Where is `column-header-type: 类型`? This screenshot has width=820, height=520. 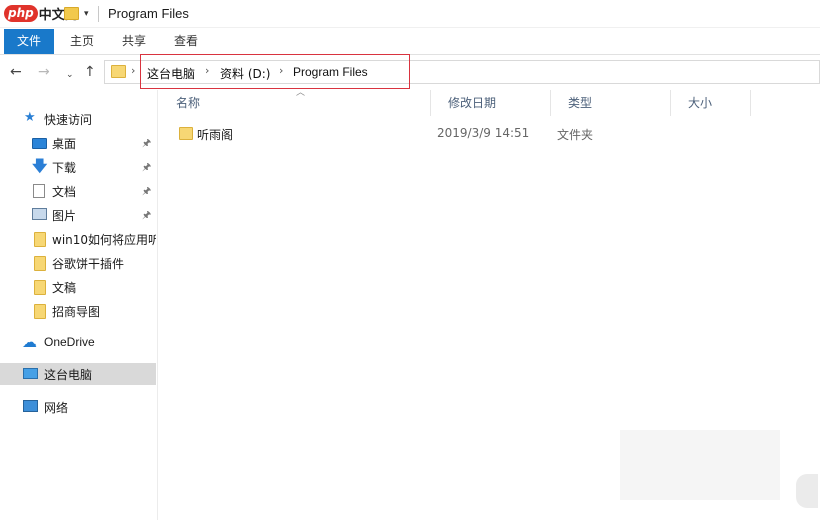
column-header-type: 类型 is located at coordinates (611, 103).